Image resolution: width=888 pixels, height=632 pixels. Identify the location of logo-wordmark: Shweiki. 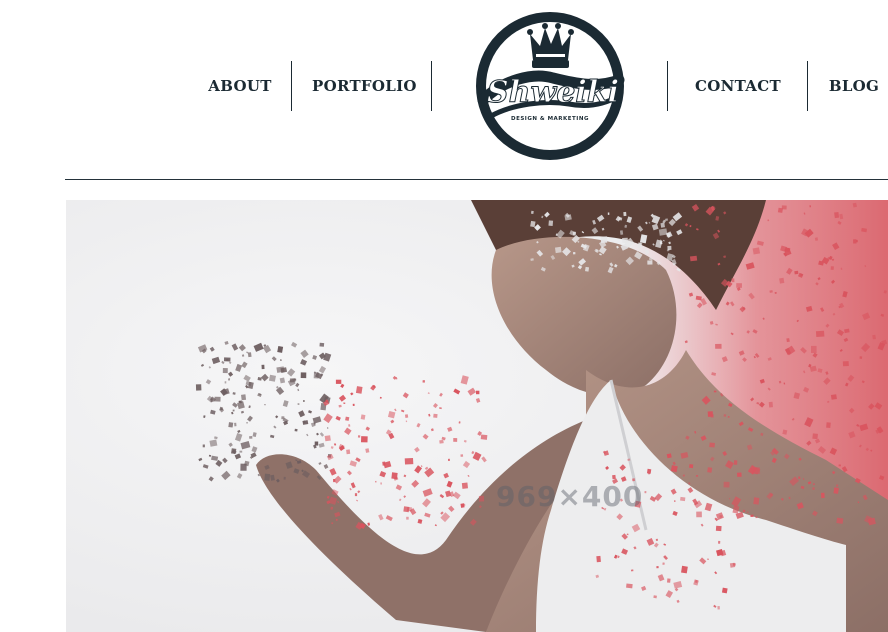
(553, 92).